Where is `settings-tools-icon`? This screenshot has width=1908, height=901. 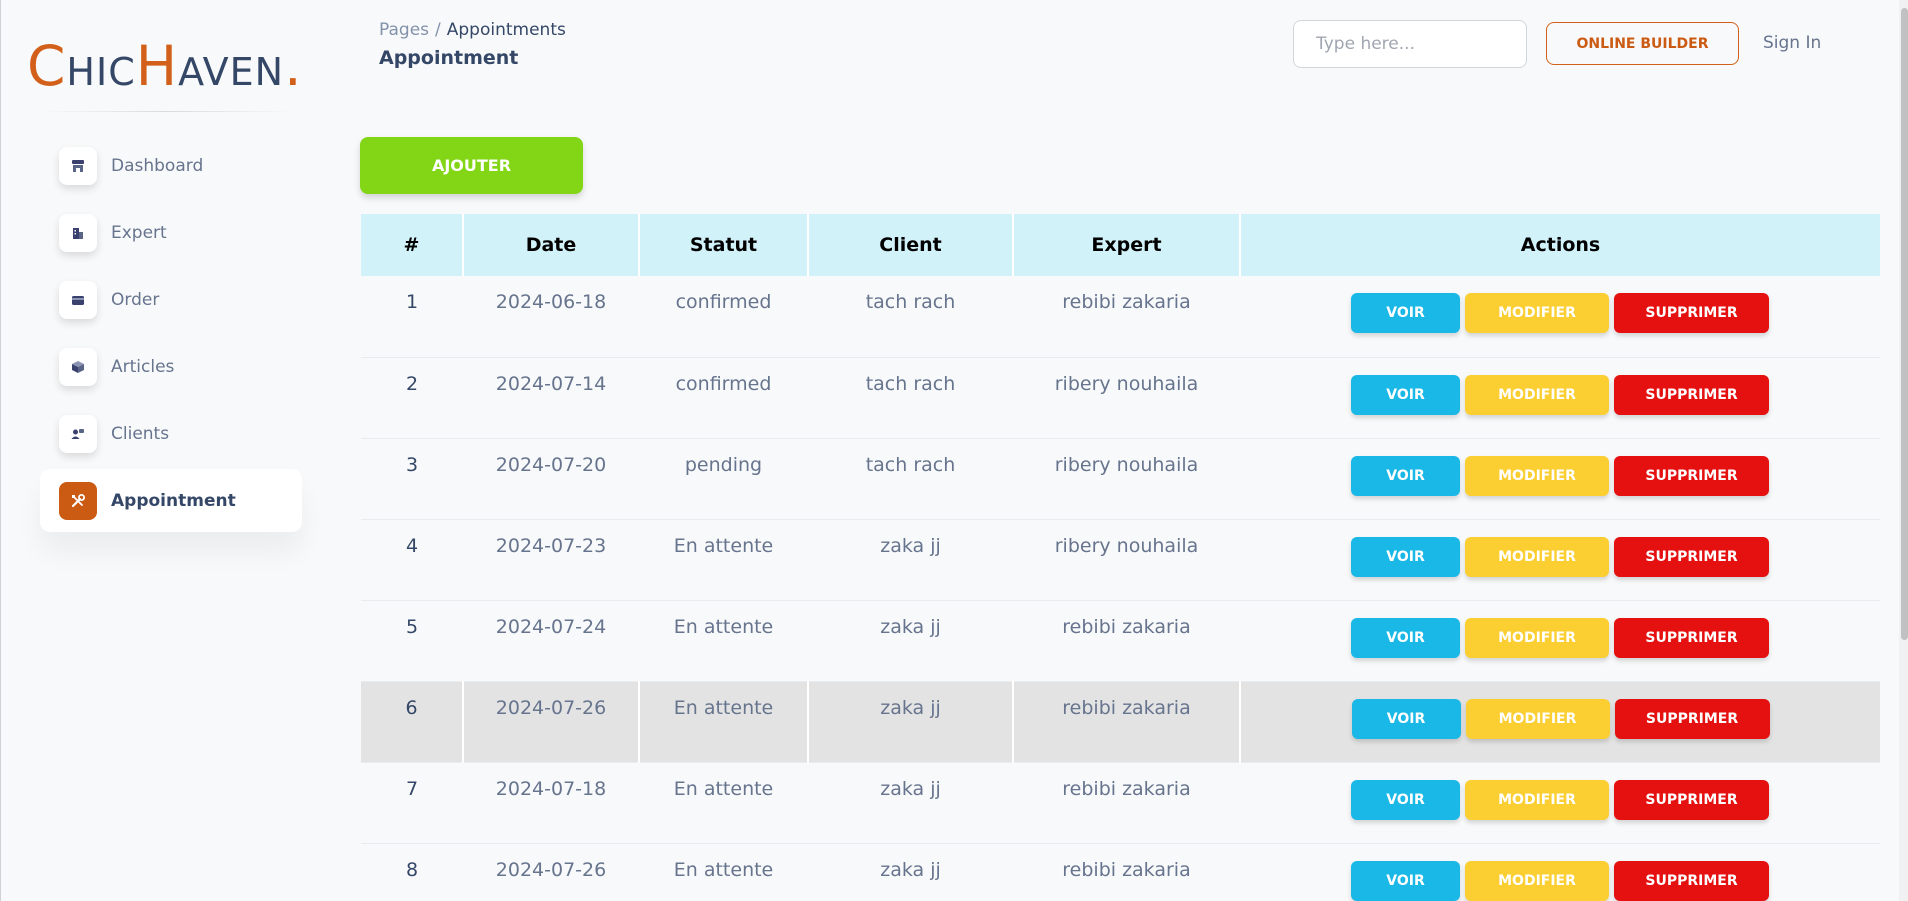 settings-tools-icon is located at coordinates (78, 500).